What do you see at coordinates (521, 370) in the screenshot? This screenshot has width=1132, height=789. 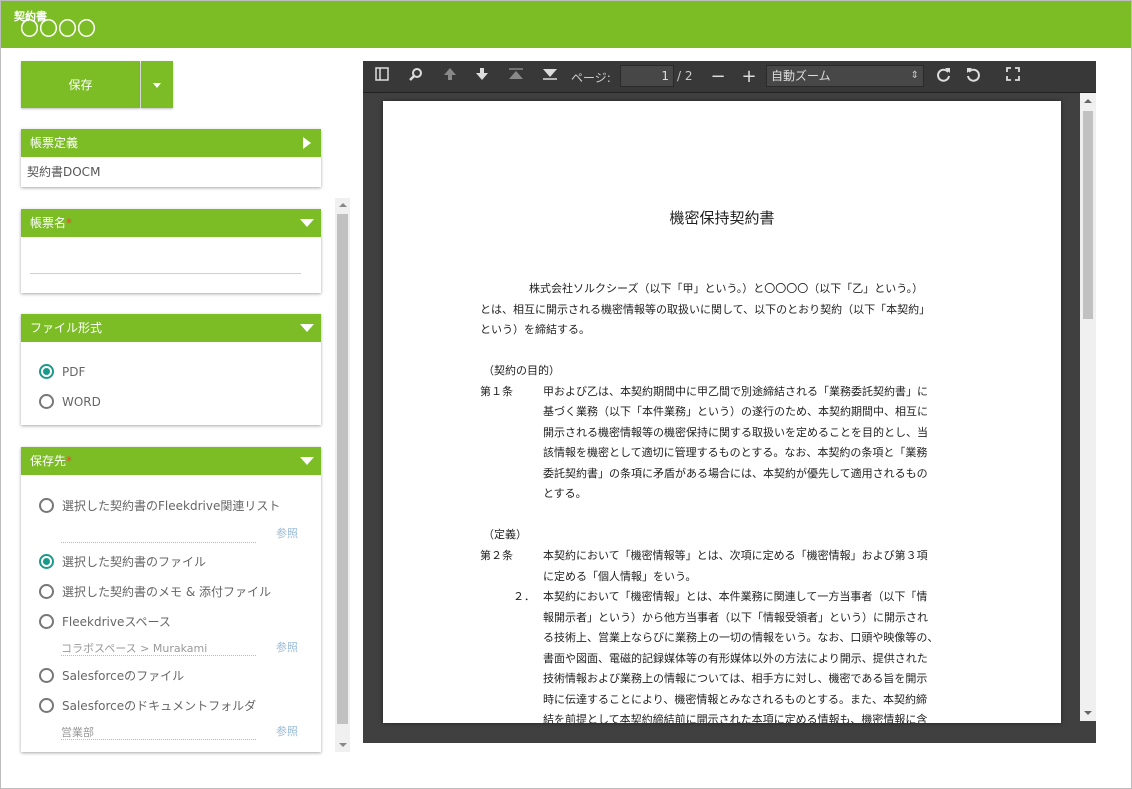 I see `document-heading: （契約の目的）` at bounding box center [521, 370].